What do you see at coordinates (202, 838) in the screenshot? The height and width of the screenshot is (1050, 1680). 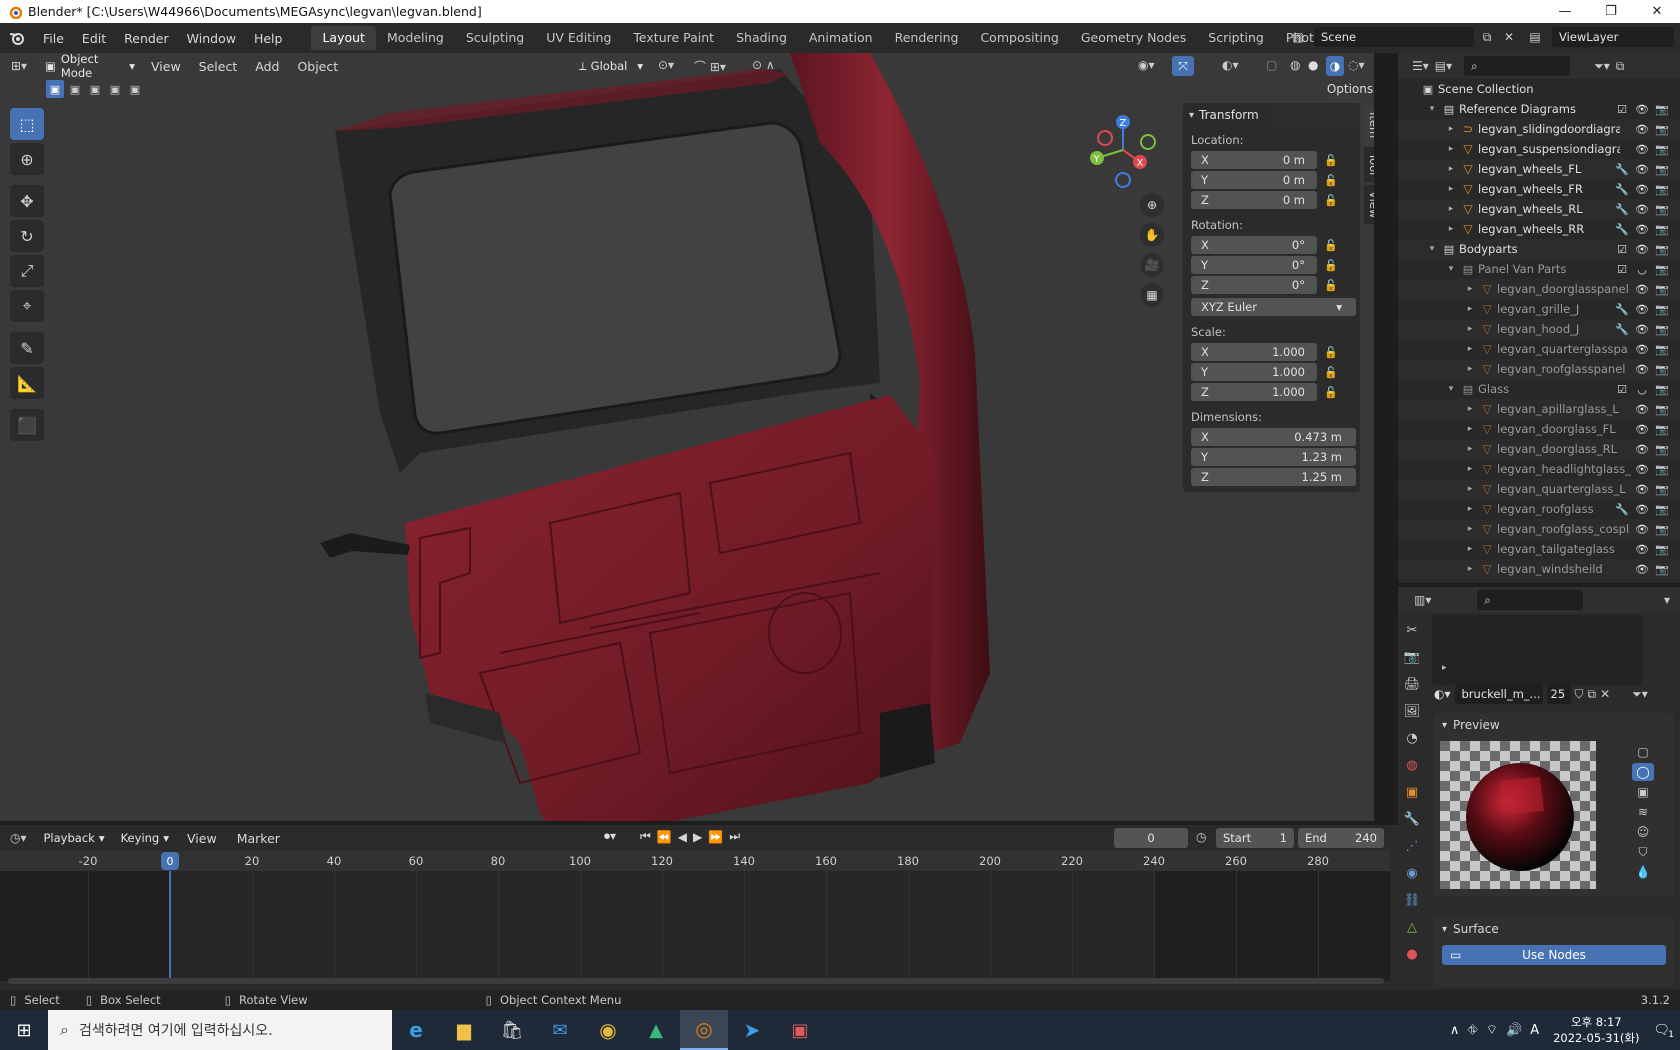 I see `timeline-menu-view: View` at bounding box center [202, 838].